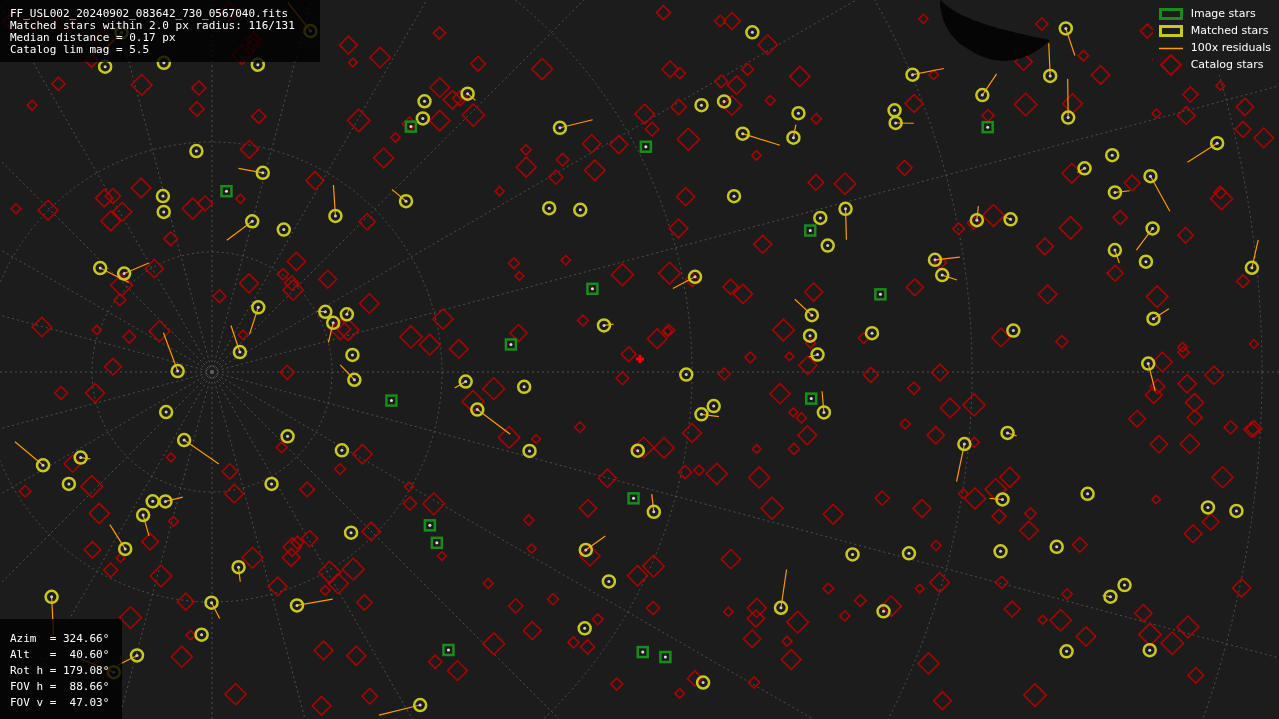 The width and height of the screenshot is (1279, 719). What do you see at coordinates (80, 50) in the screenshot?
I see `info-text: Catalog lim mag = 5.5` at bounding box center [80, 50].